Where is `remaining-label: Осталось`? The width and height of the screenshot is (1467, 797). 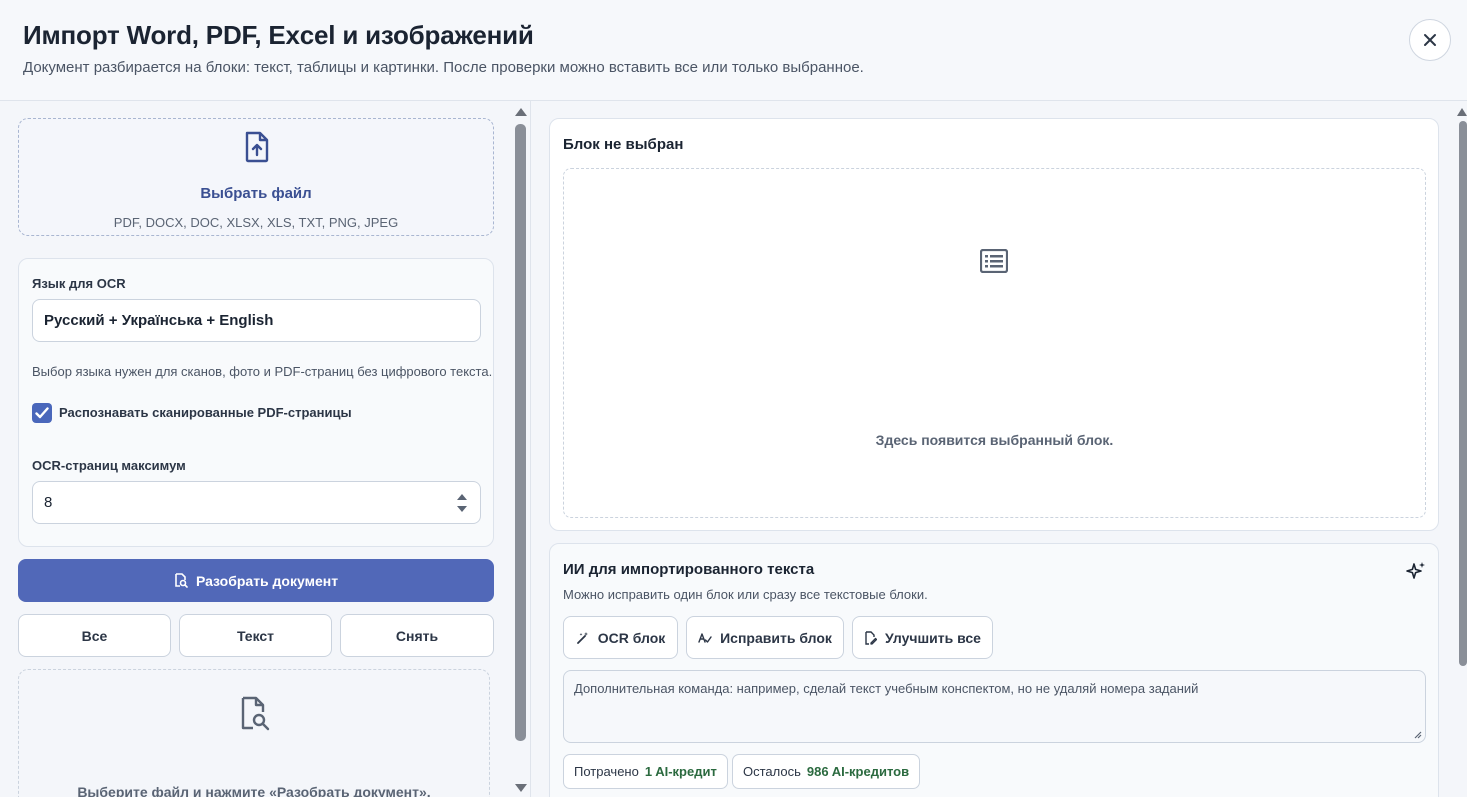 remaining-label: Осталось is located at coordinates (772, 771).